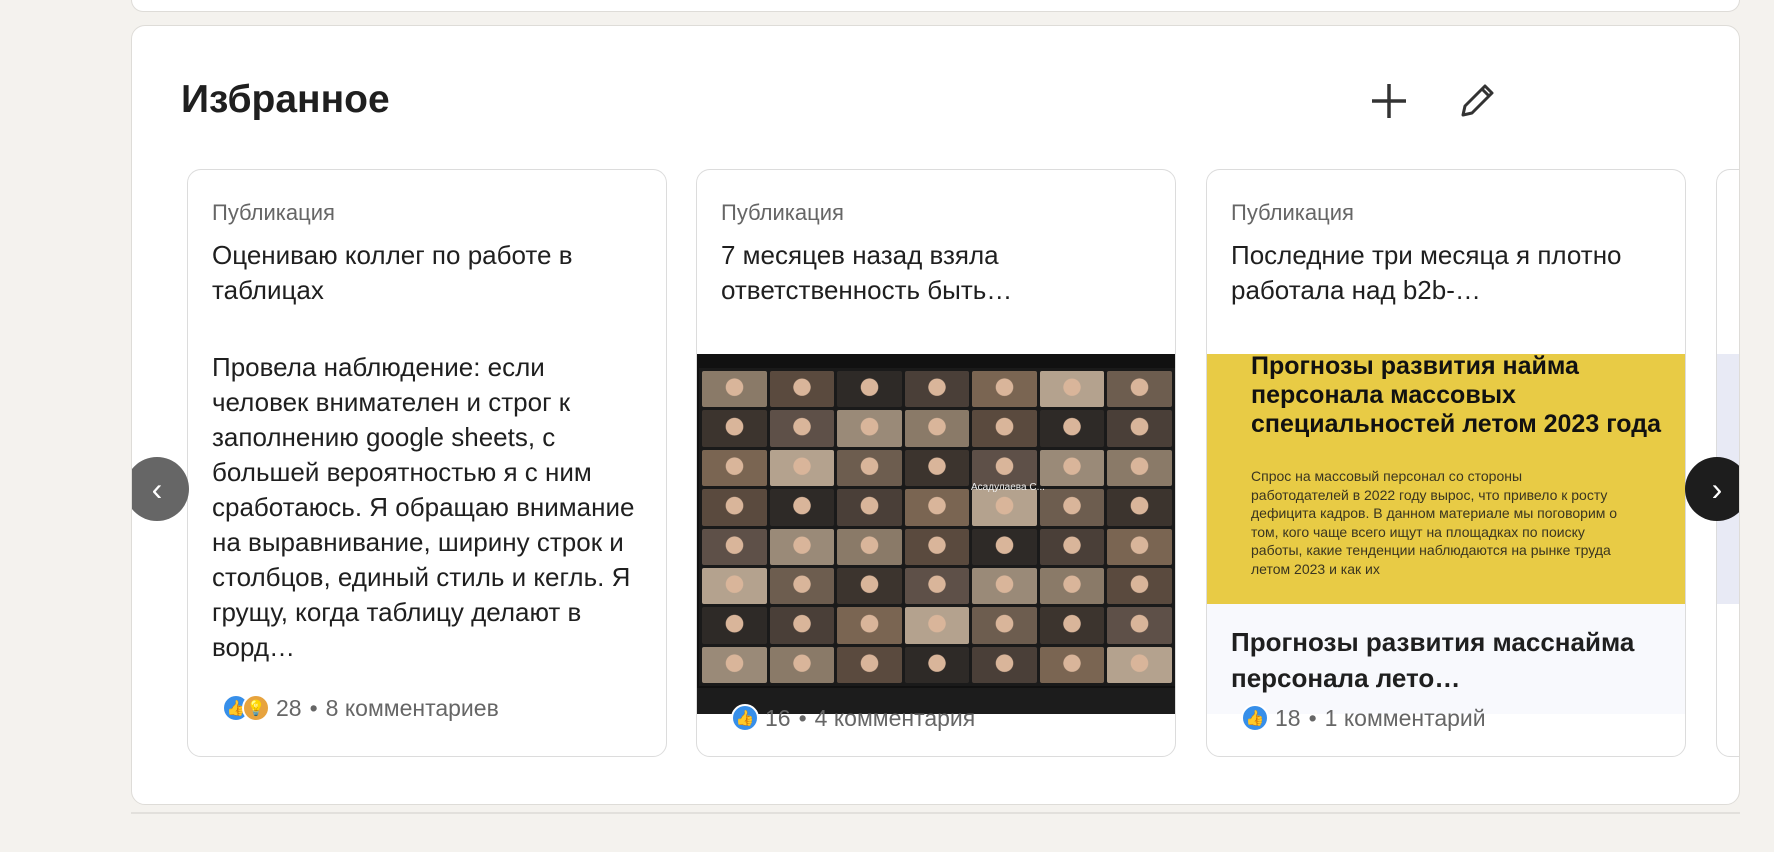 Image resolution: width=1774 pixels, height=852 pixels. I want to click on reaction-count: 28, so click(289, 707).